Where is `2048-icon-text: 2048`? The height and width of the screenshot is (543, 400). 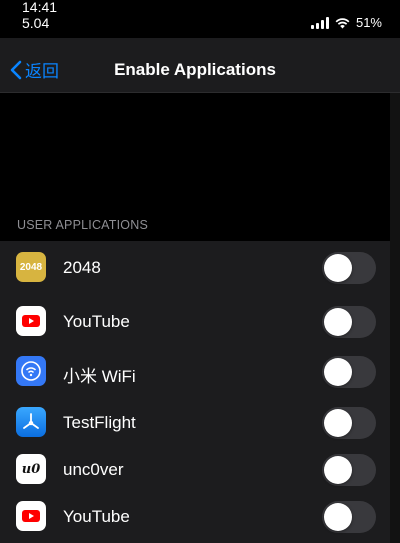
2048-icon-text: 2048 is located at coordinates (31, 267).